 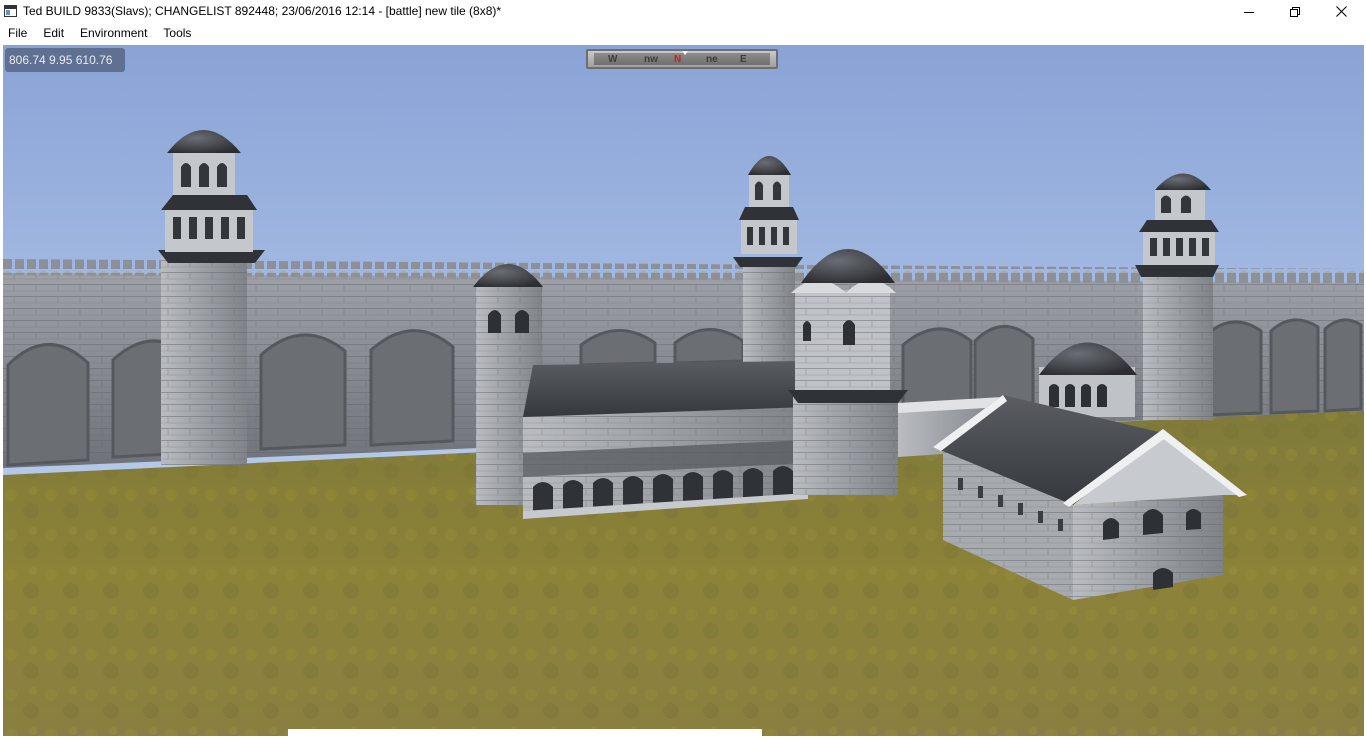 What do you see at coordinates (678, 59) in the screenshot?
I see `compass-label-n: N` at bounding box center [678, 59].